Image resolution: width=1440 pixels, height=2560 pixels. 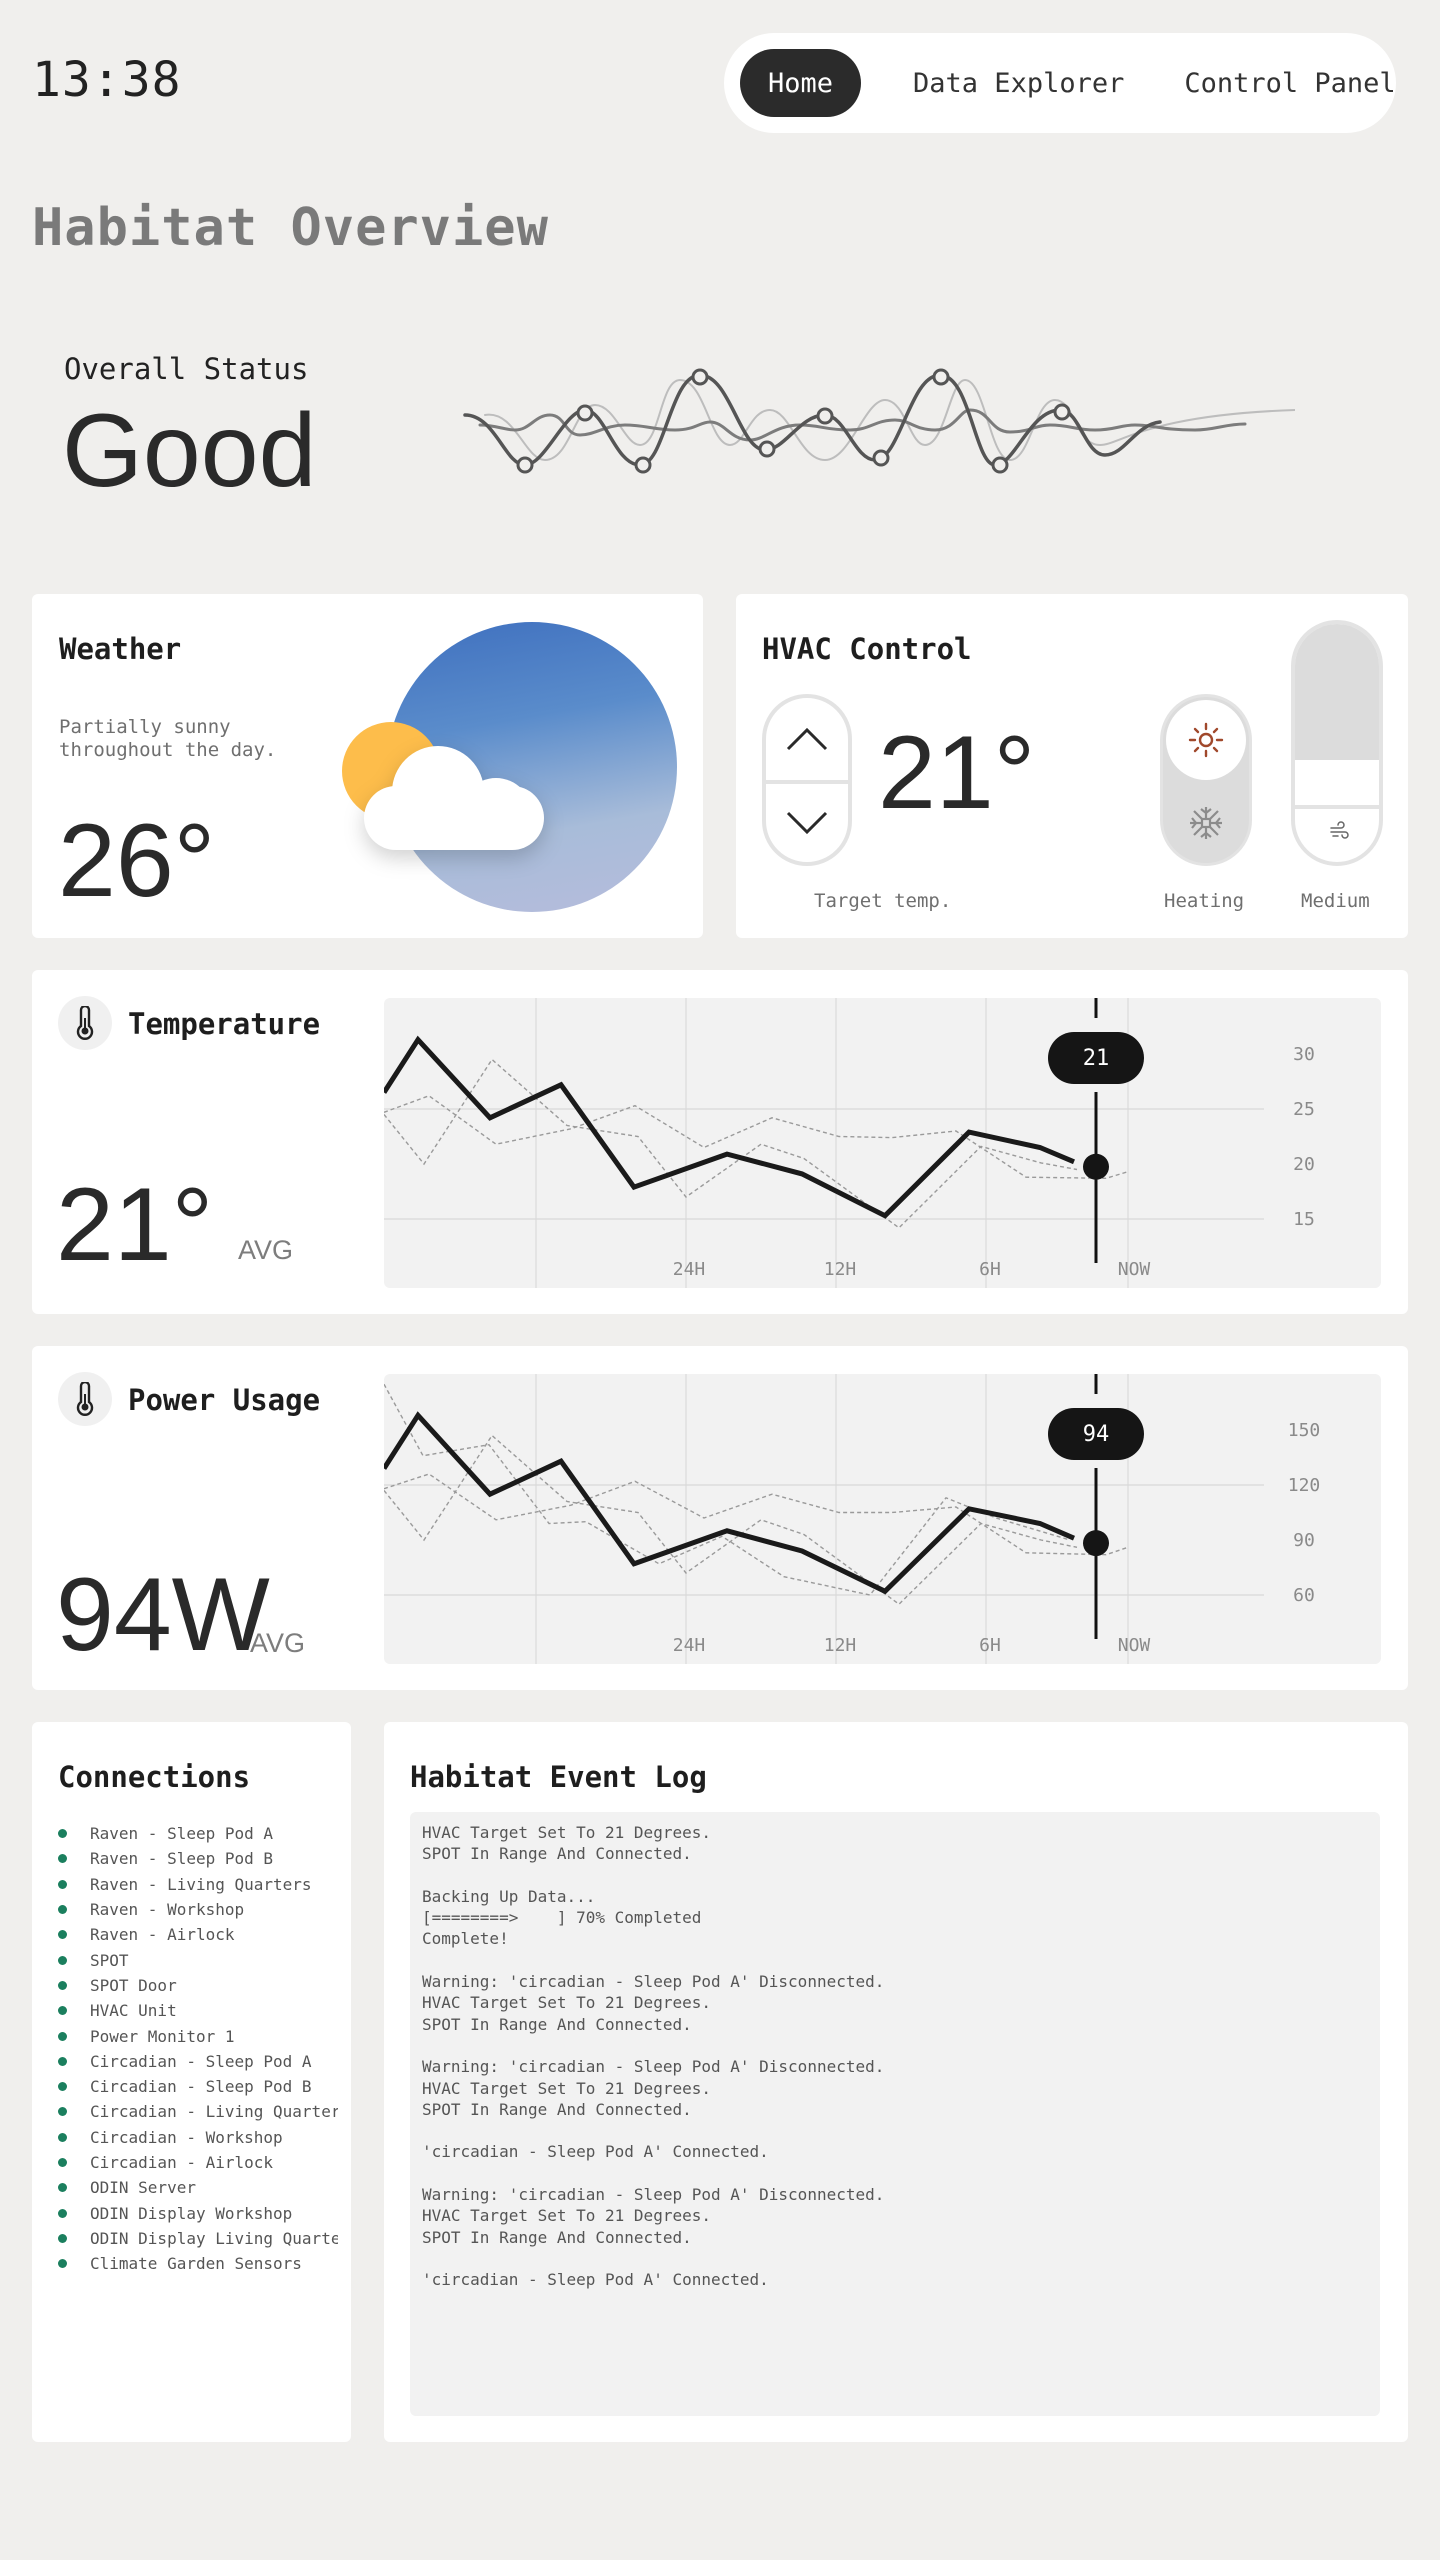 What do you see at coordinates (1337, 692) in the screenshot?
I see `fan-slider-track` at bounding box center [1337, 692].